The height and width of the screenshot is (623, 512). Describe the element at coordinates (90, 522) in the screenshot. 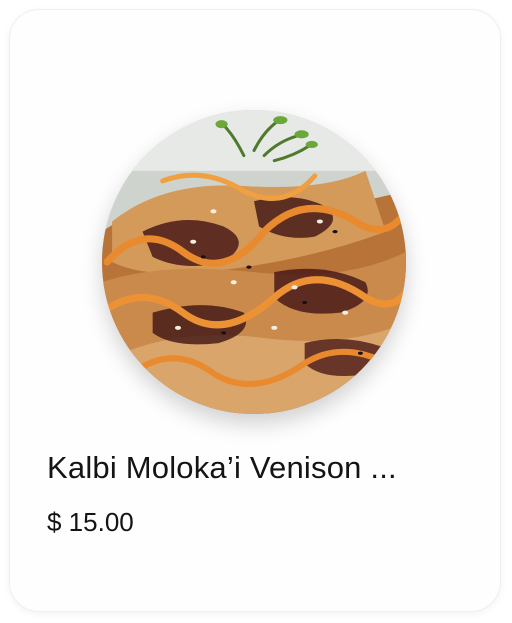

I see `dish-price: $ 15.00` at that location.